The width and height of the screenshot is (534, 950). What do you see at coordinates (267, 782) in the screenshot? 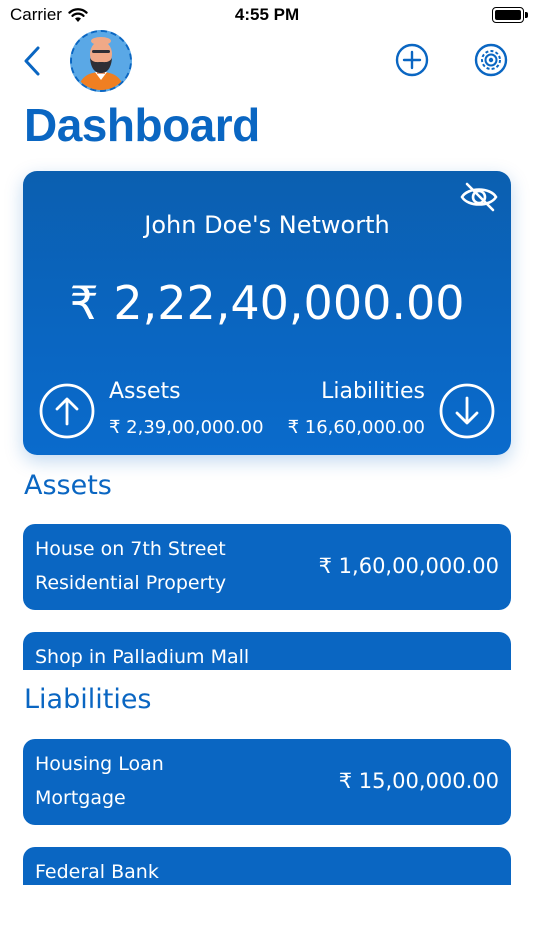
I see `liability-row: Housing Loan Mortgage ₹ 15,00,000.00` at bounding box center [267, 782].